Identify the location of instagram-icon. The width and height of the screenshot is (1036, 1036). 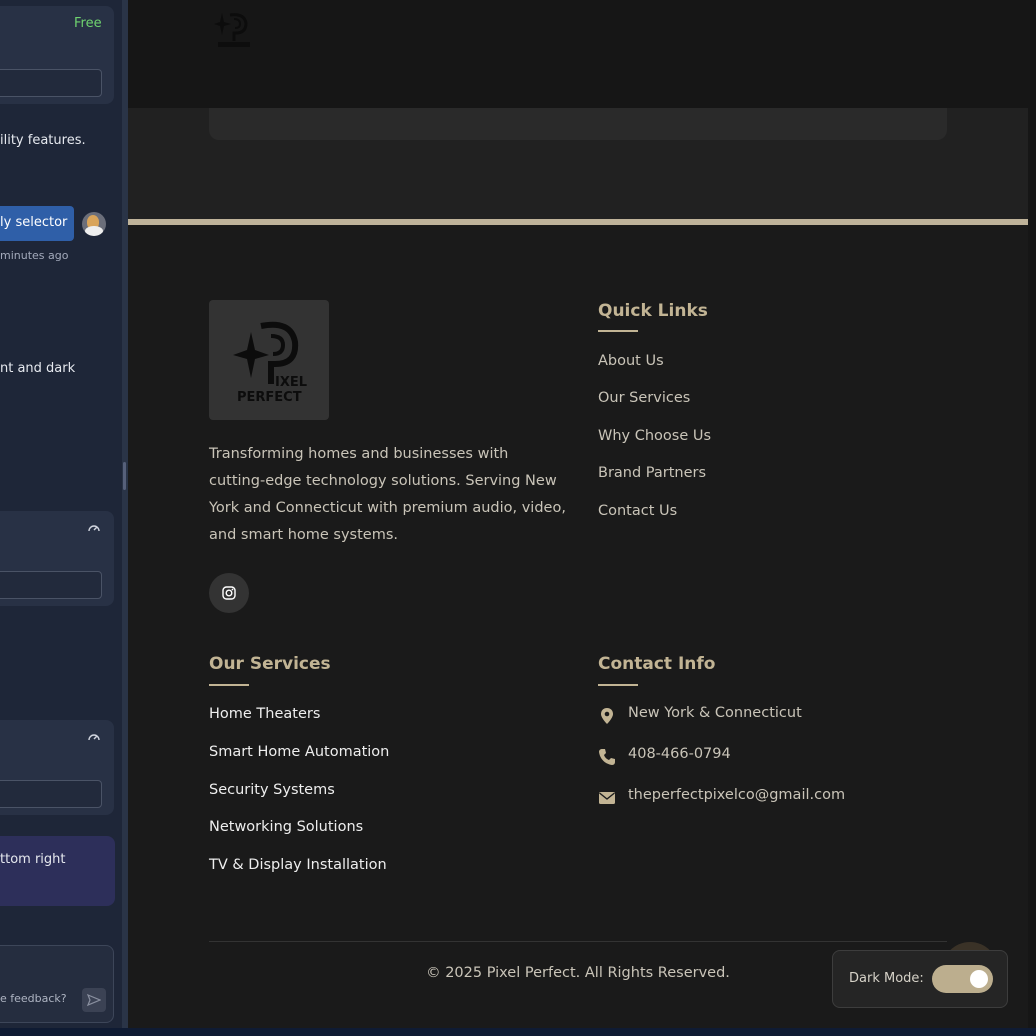
(229, 593).